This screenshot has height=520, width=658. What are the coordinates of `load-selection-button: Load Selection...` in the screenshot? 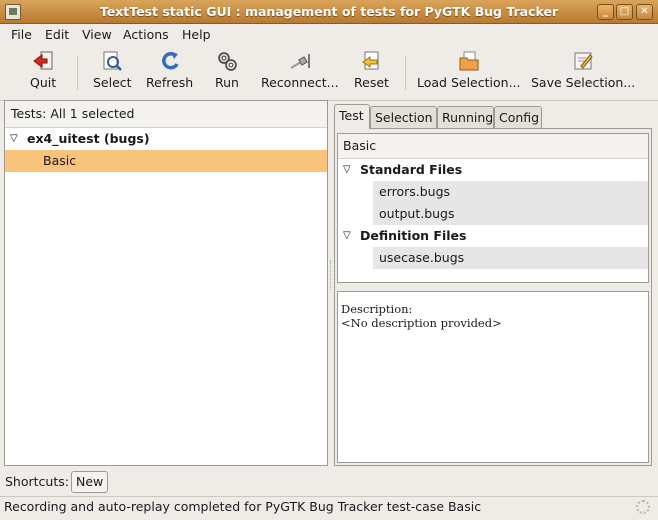 It's located at (469, 70).